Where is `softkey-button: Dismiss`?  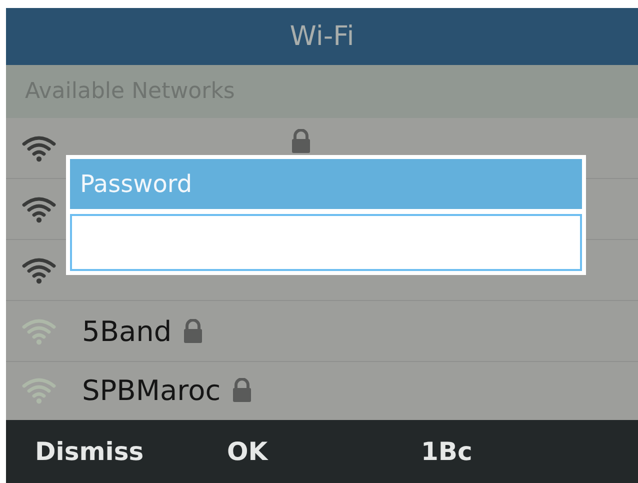
softkey-button: Dismiss is located at coordinates (131, 451).